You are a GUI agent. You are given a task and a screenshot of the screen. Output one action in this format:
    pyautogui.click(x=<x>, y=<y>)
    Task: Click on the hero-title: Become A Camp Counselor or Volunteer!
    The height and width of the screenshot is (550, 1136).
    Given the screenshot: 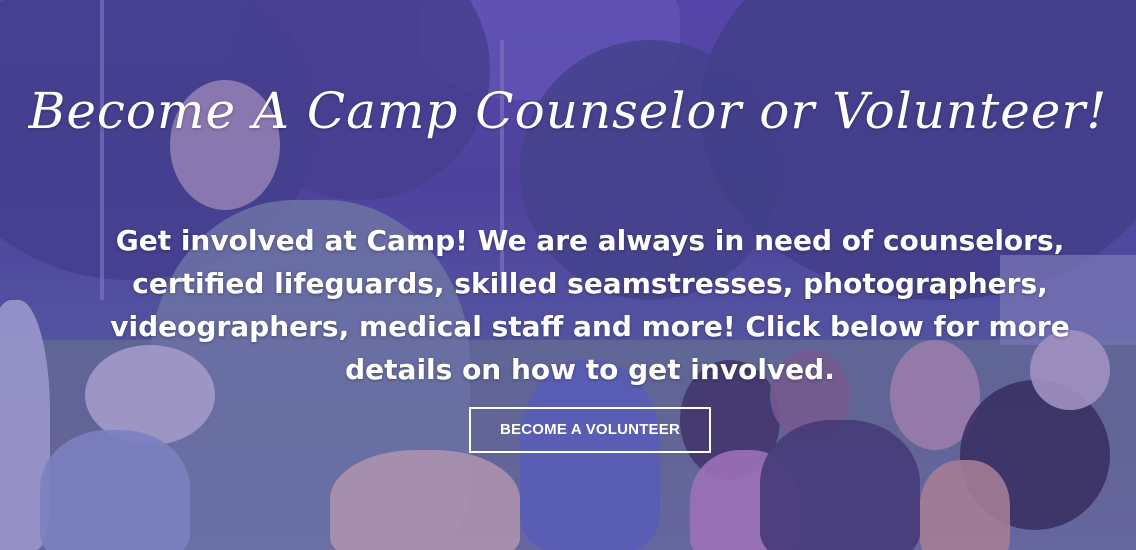 What is the action you would take?
    pyautogui.click(x=568, y=111)
    